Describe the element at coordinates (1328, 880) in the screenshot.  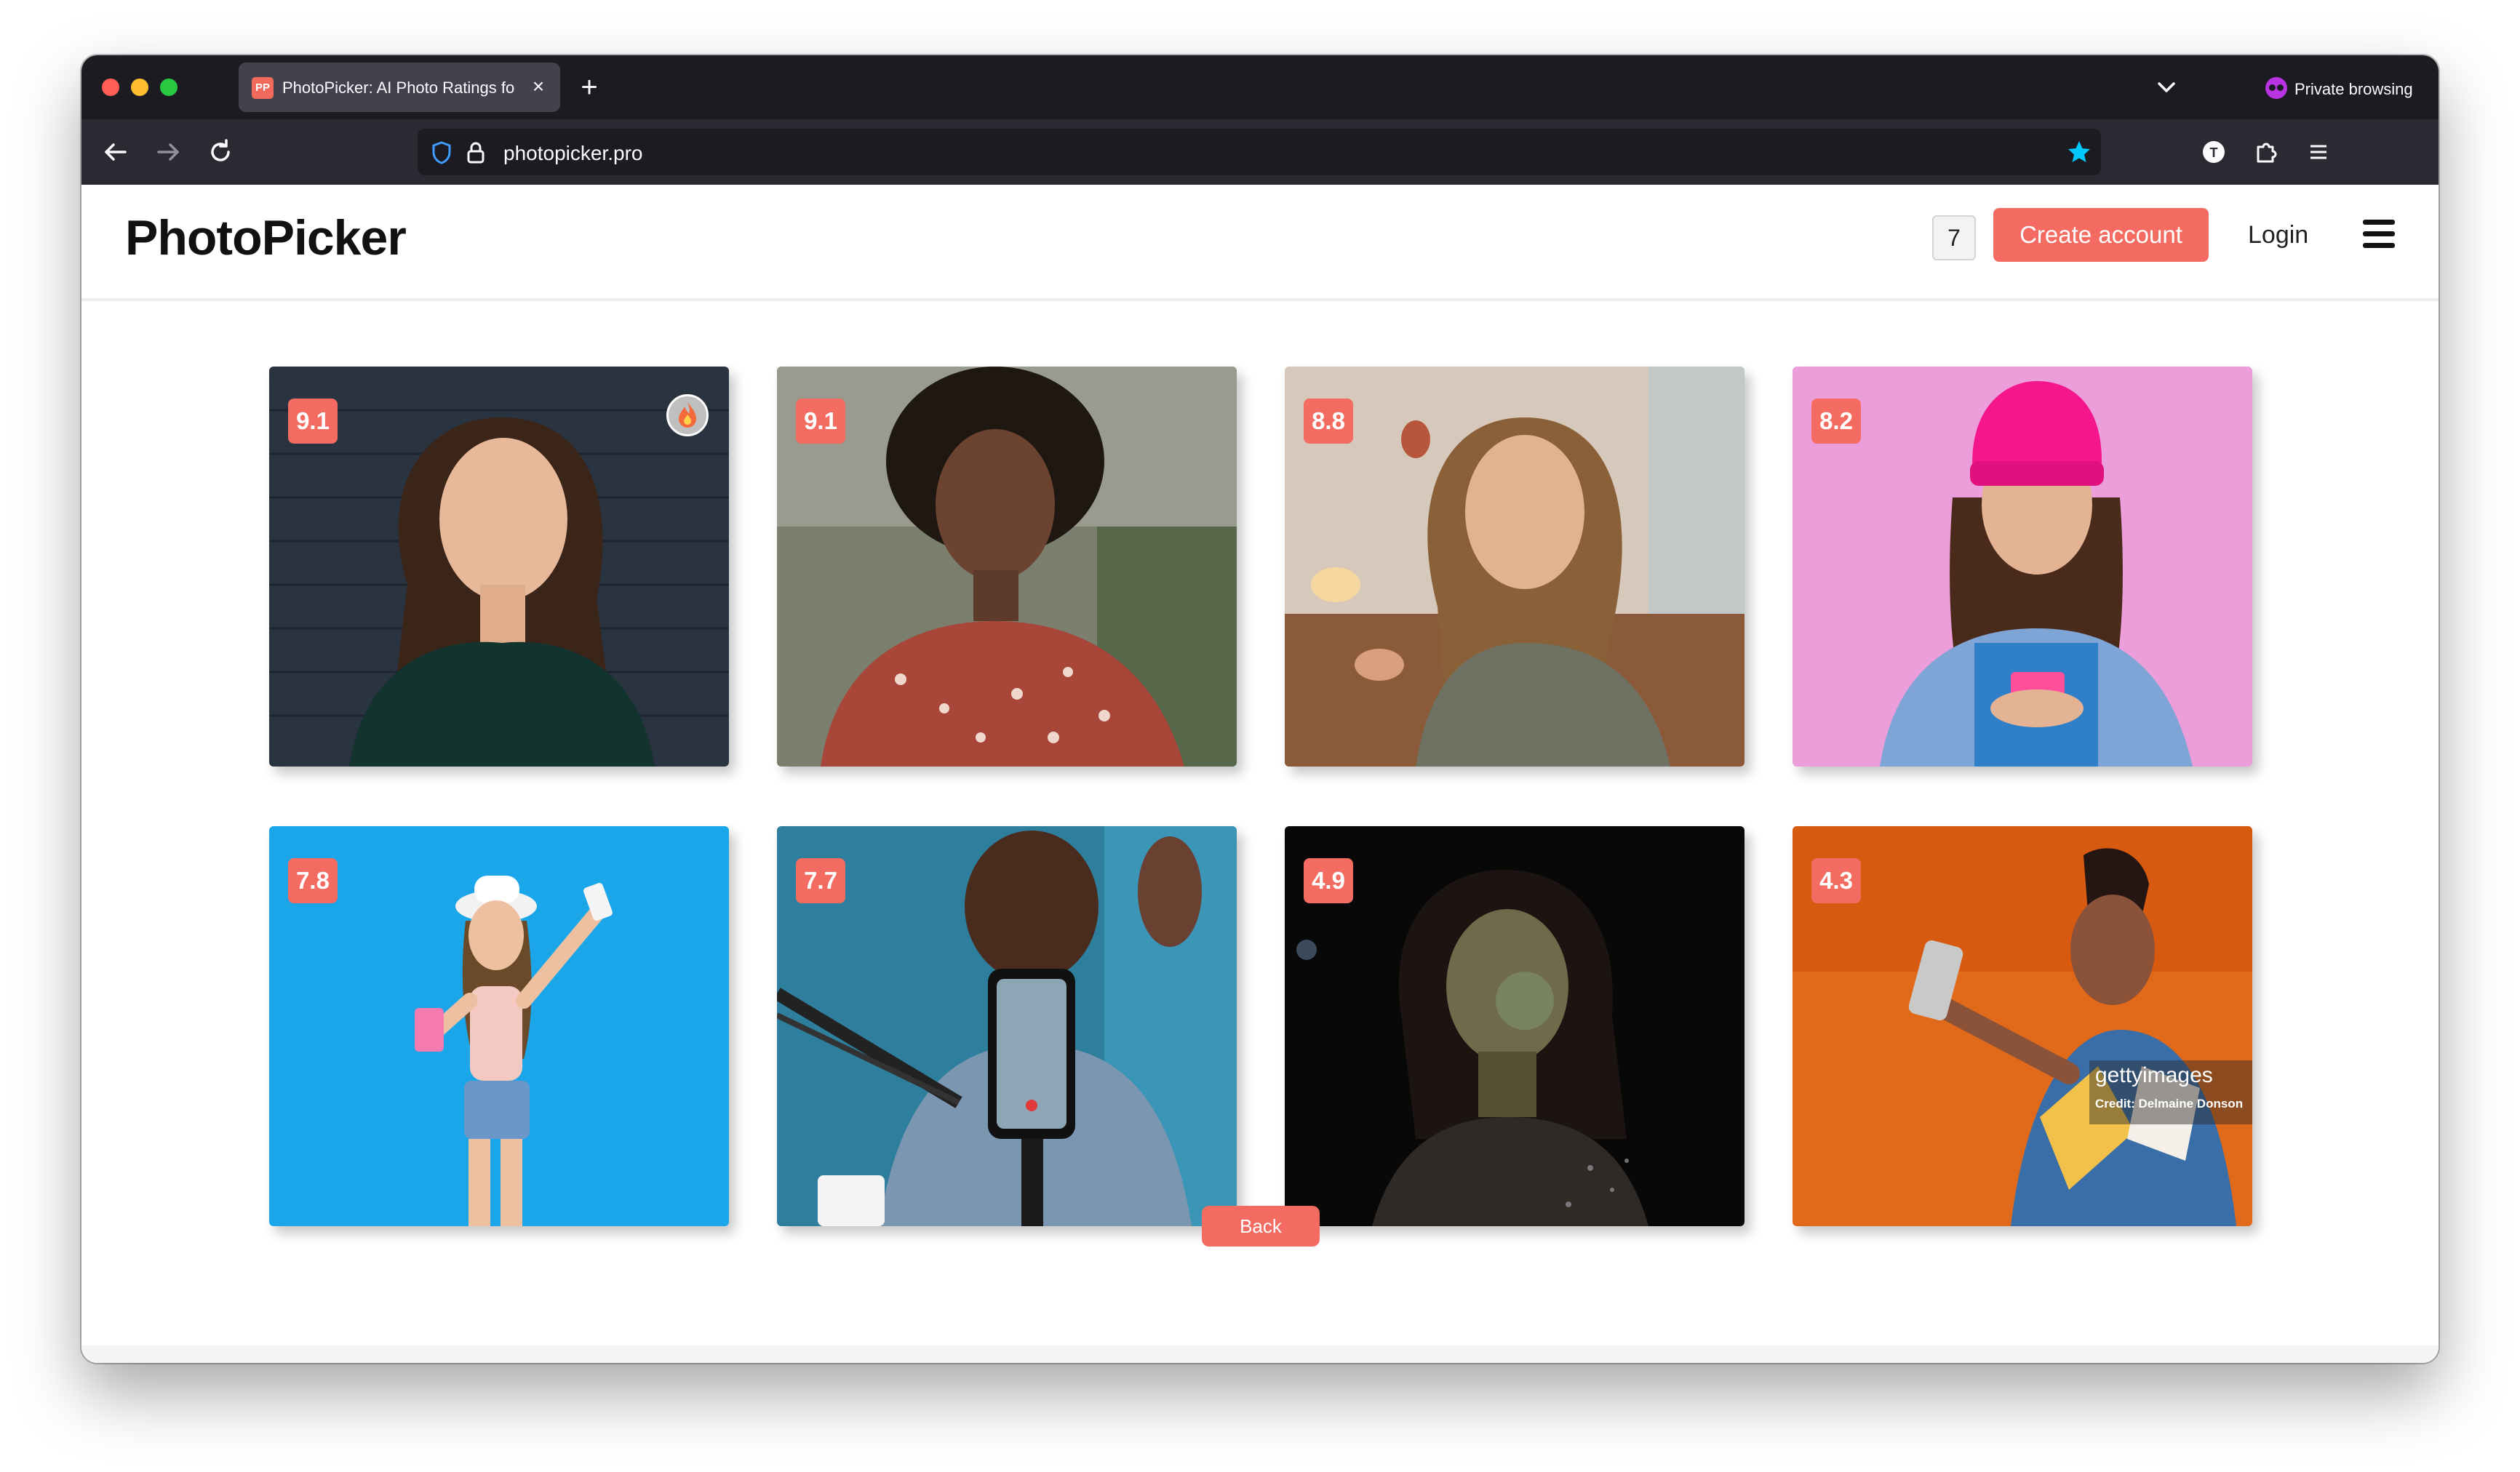
I see `score-badge: 4.9` at that location.